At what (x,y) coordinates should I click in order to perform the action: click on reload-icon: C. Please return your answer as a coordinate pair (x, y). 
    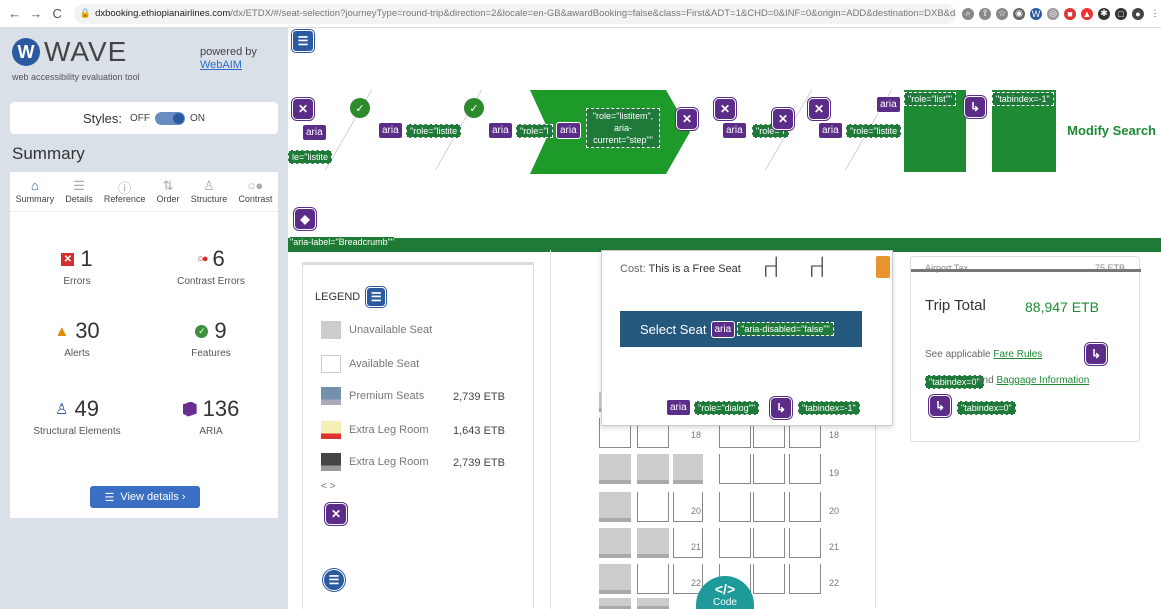
    Looking at the image, I should click on (57, 13).